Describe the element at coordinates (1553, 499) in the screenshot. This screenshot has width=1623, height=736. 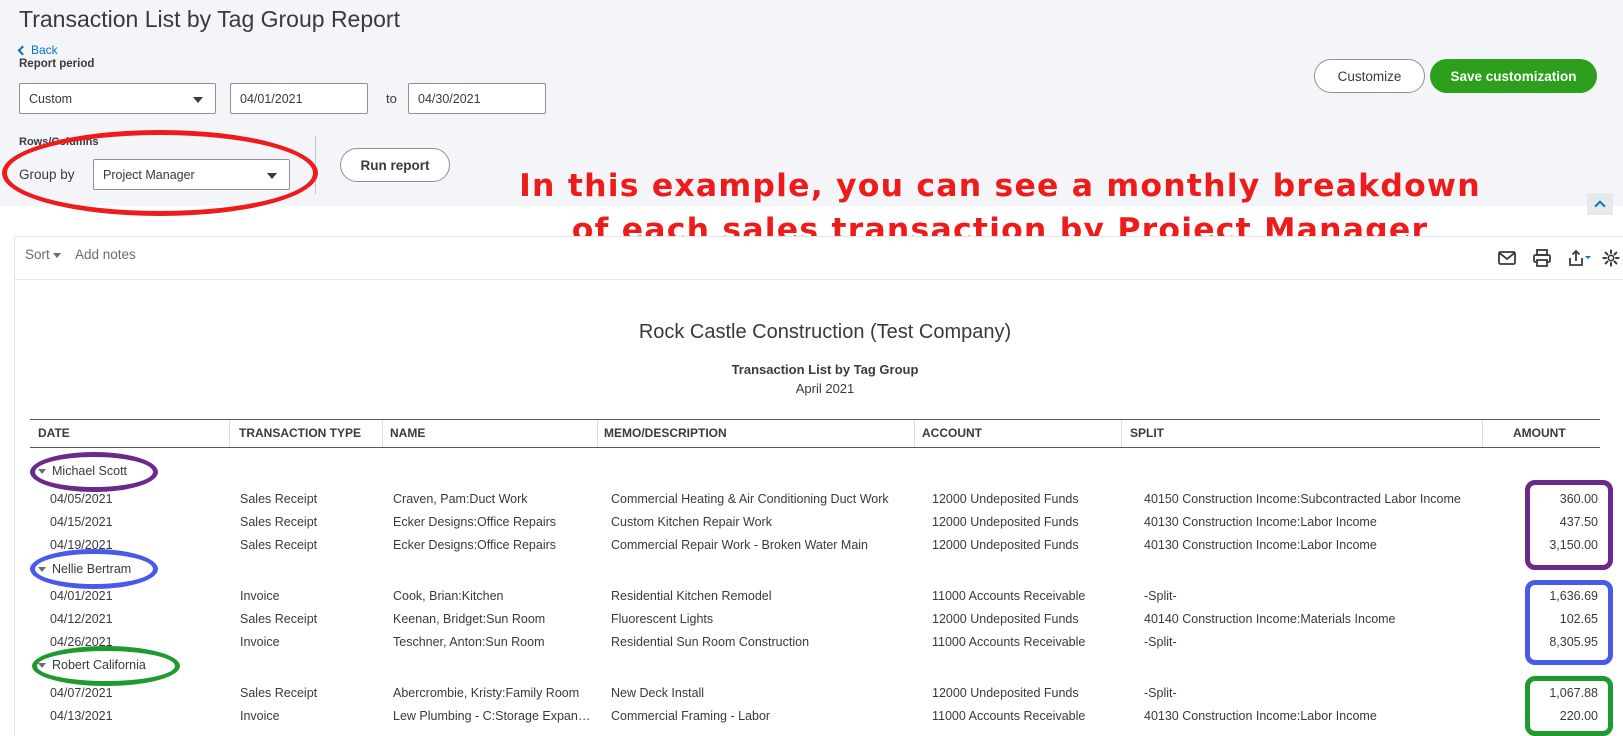
I see `cell-amount: 360.00` at that location.